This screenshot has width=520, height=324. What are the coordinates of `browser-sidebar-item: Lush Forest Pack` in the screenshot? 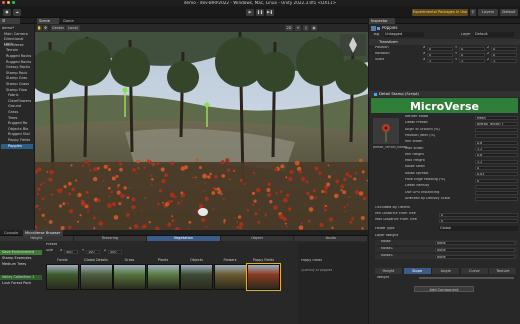 It's located at (21, 283).